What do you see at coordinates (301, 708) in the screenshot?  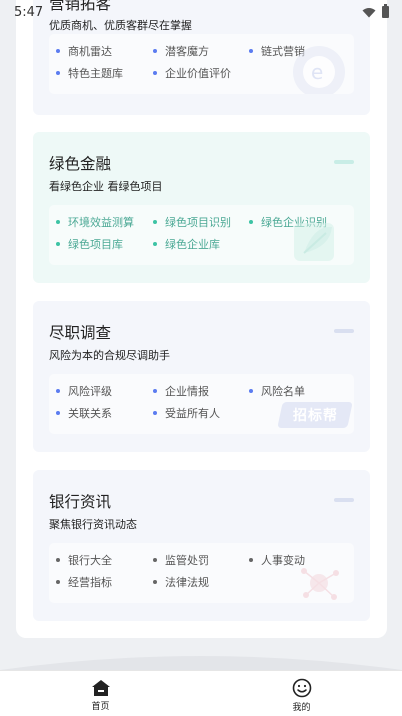 I see `nav-mine-label: 我的` at bounding box center [301, 708].